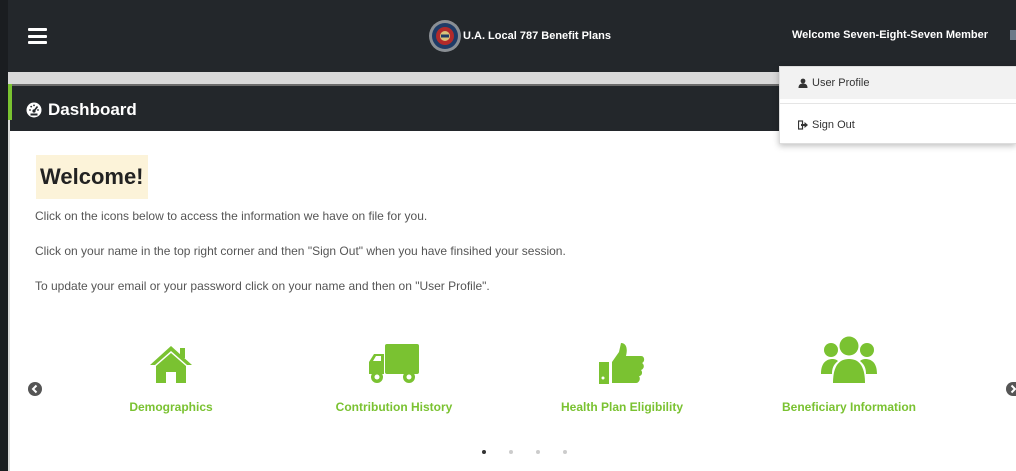  Describe the element at coordinates (92, 109) in the screenshot. I see `panel-title-text: Dashboard` at that location.